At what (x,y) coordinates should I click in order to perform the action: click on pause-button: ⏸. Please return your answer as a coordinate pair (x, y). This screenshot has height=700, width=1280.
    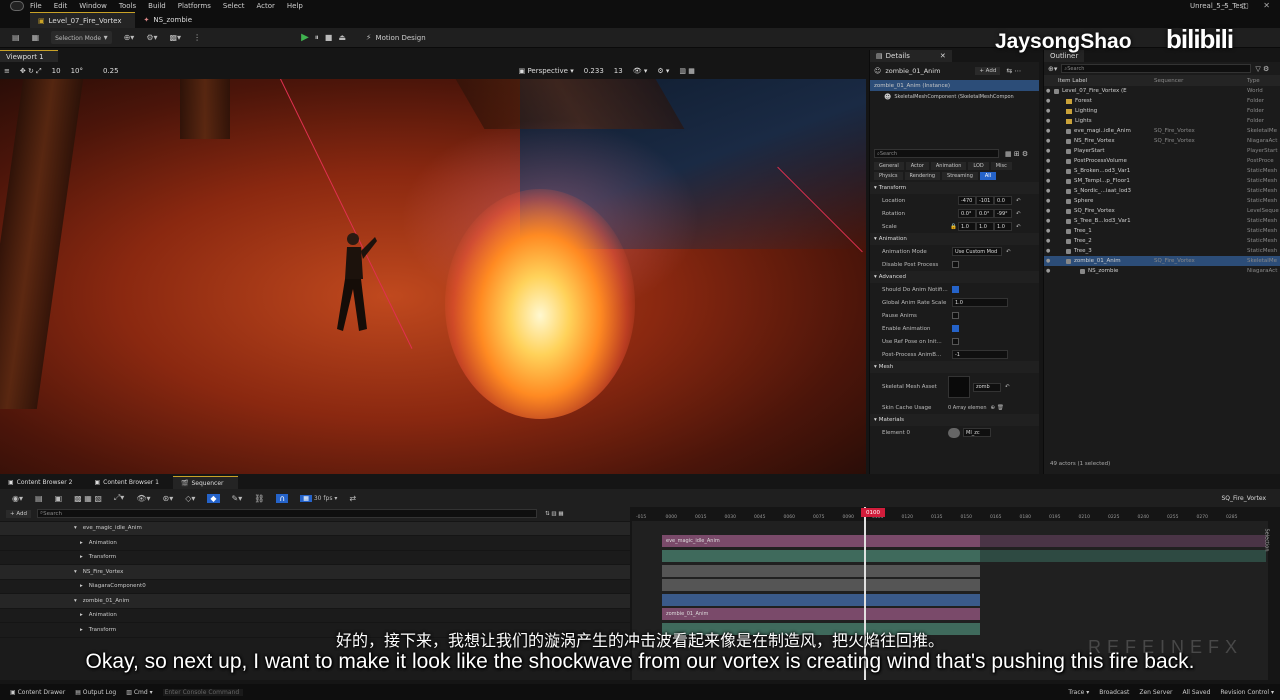
    Looking at the image, I should click on (317, 38).